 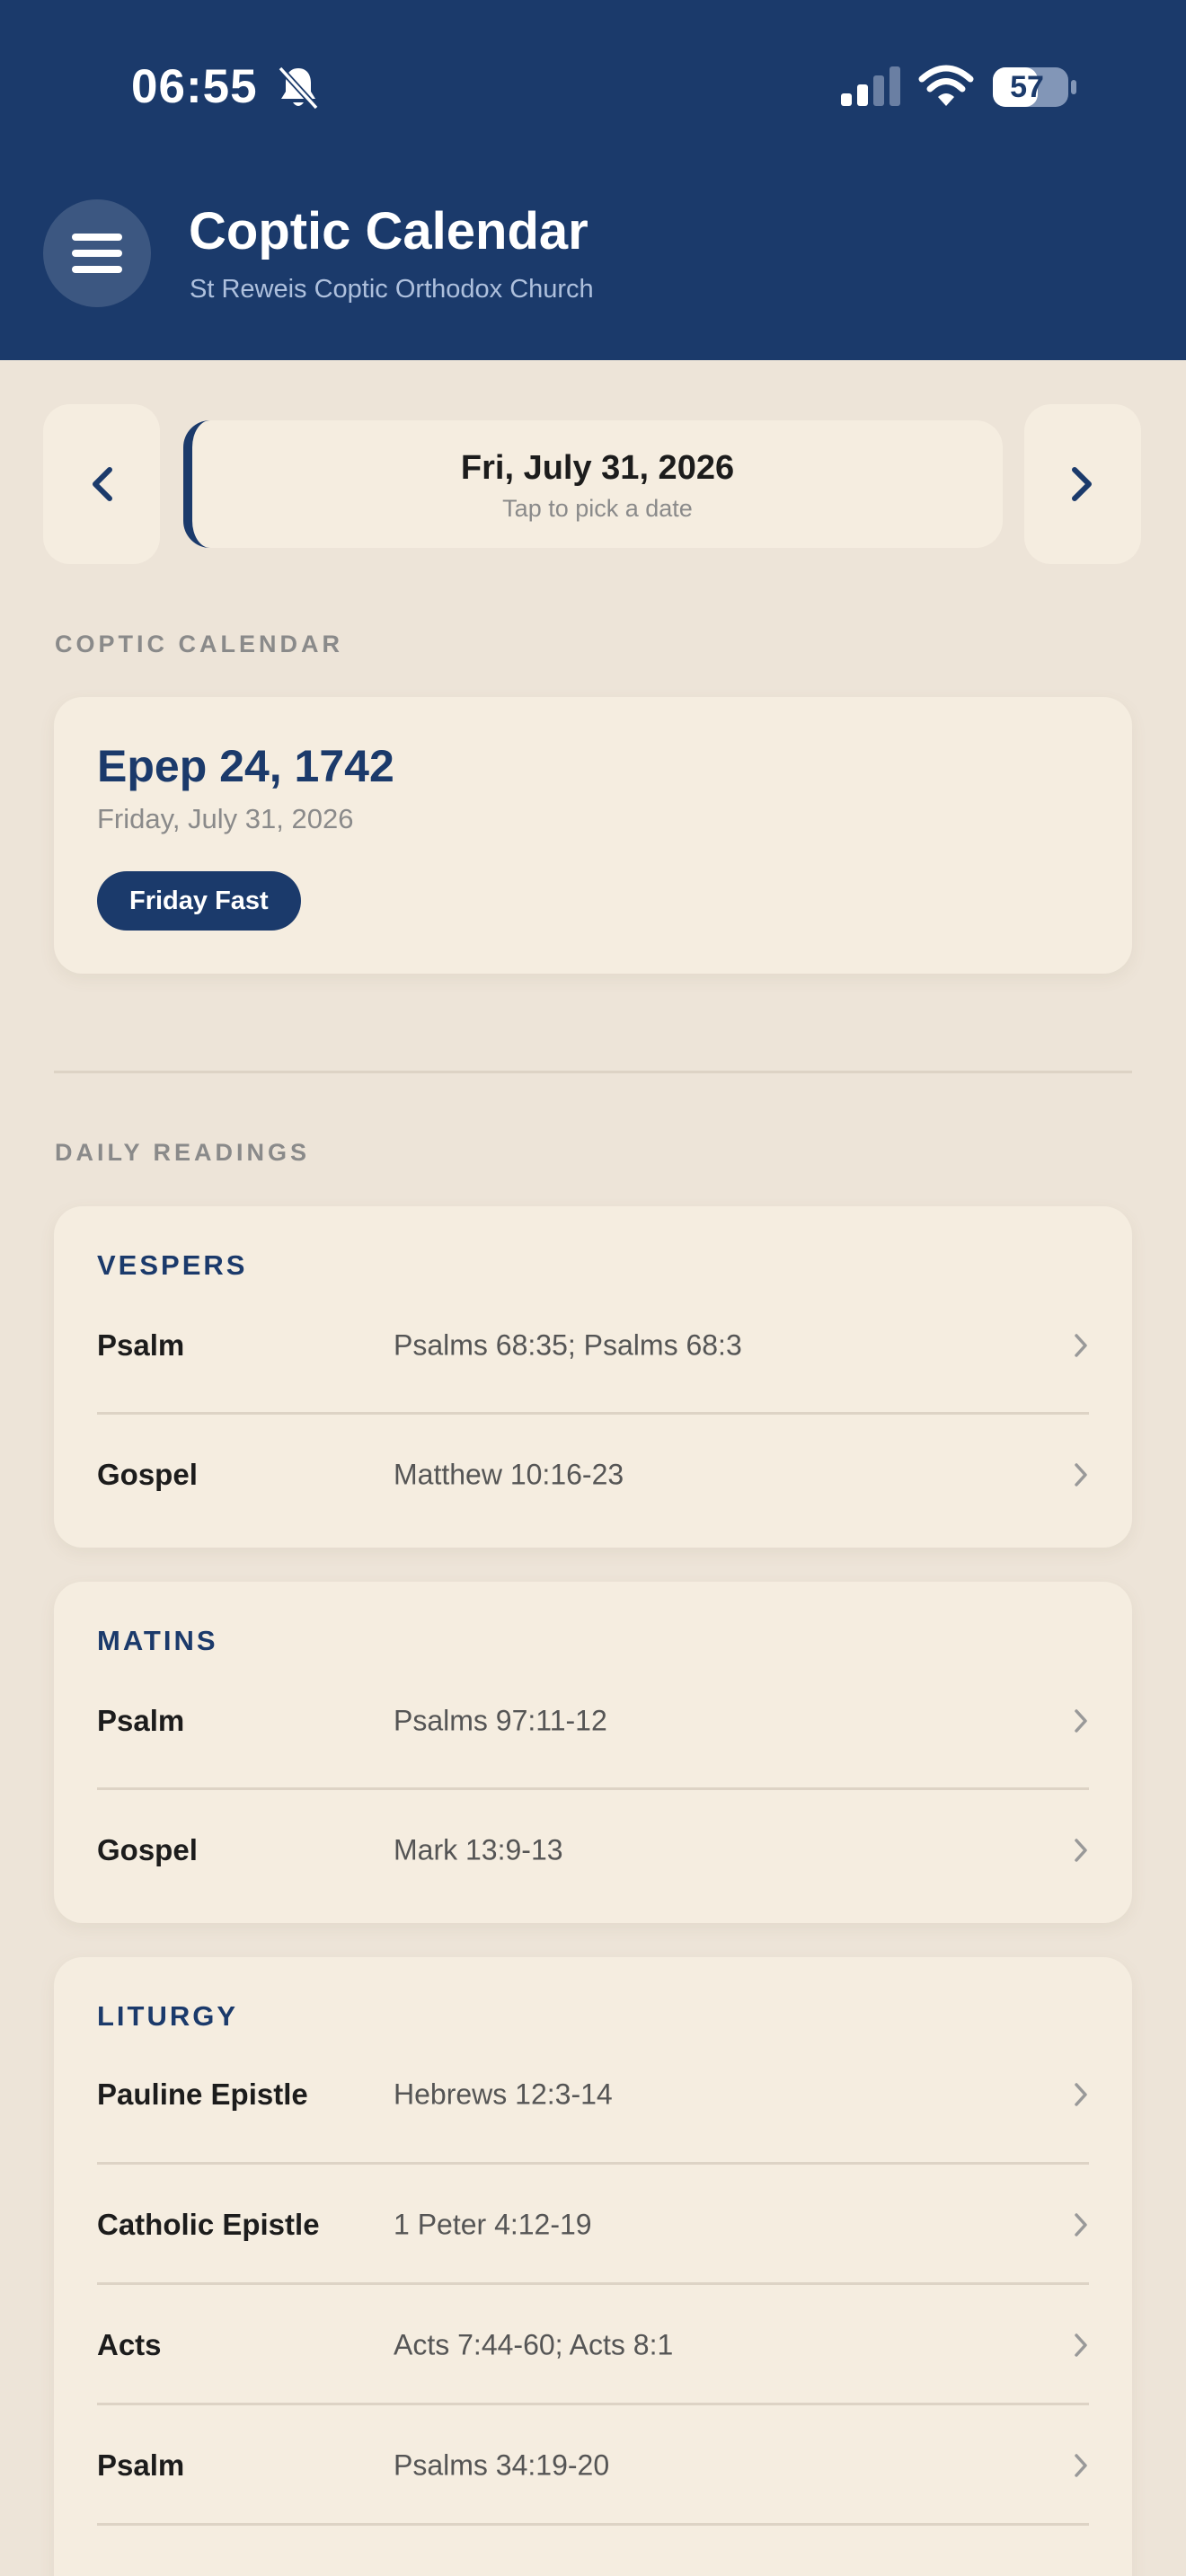 I want to click on reading-label: Pauline Epistle, so click(x=202, y=2094).